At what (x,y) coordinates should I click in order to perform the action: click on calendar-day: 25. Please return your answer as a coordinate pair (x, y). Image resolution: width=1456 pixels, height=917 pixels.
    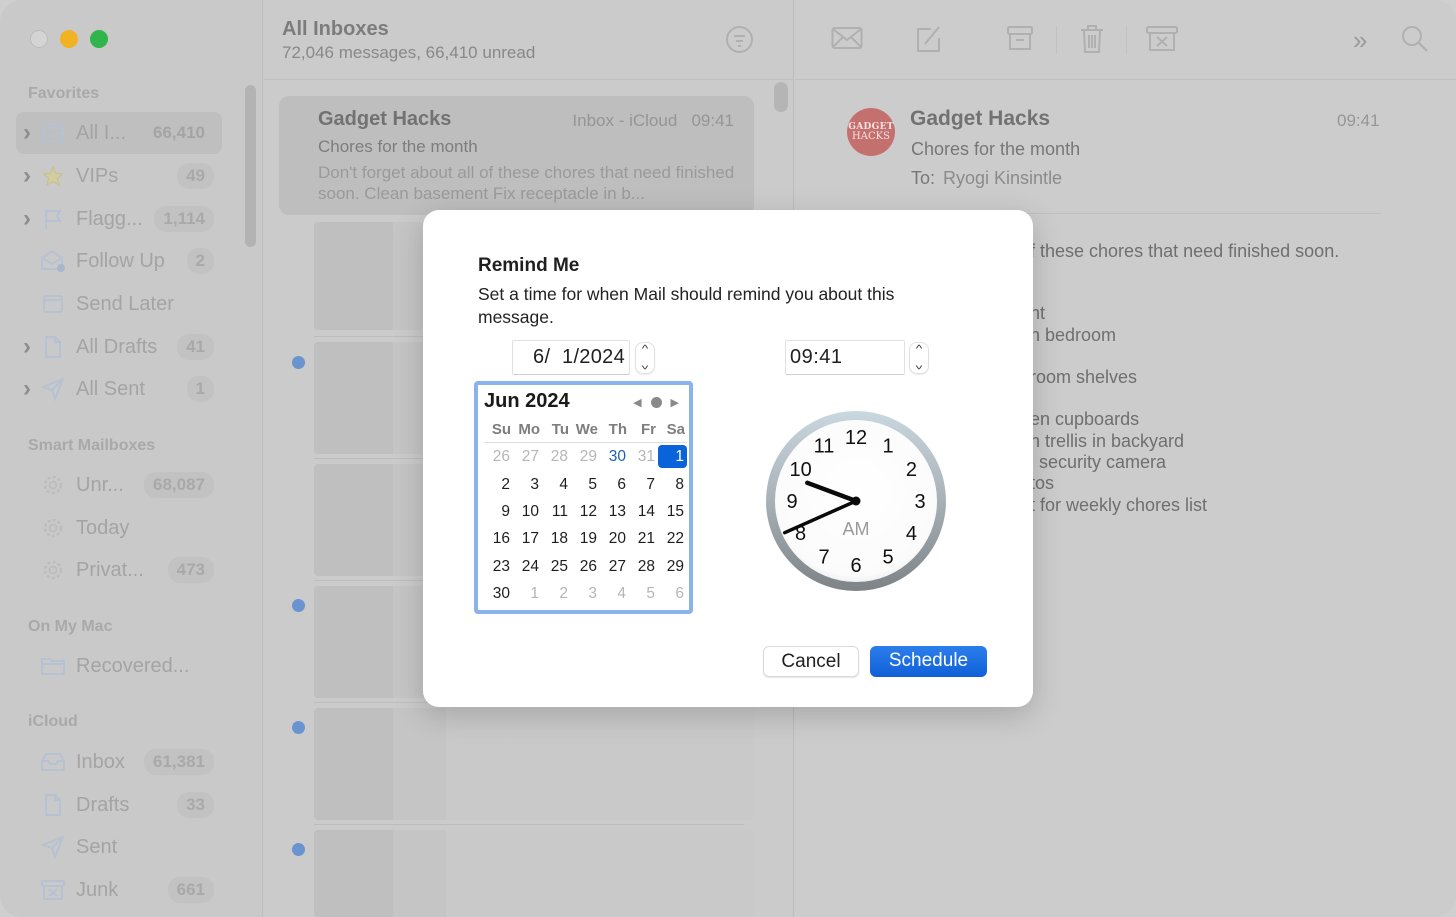
    Looking at the image, I should click on (556, 566).